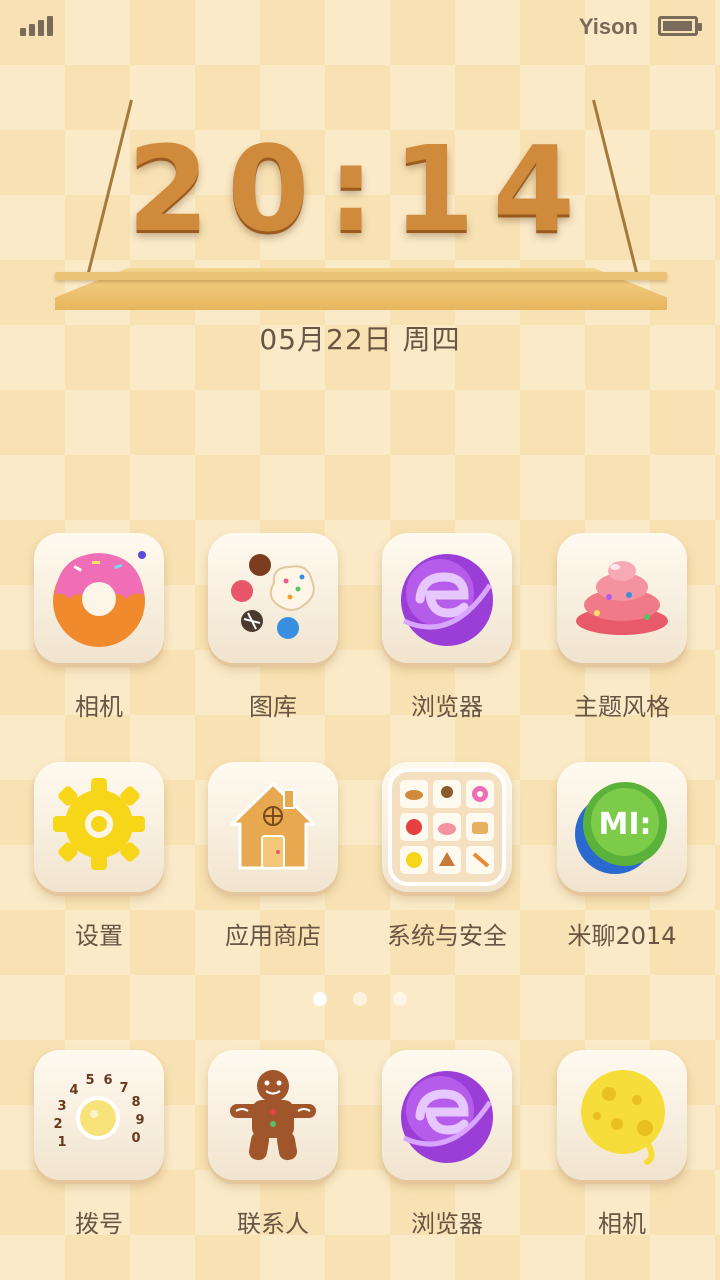  Describe the element at coordinates (99, 1224) in the screenshot. I see `app-label: 拨号` at that location.